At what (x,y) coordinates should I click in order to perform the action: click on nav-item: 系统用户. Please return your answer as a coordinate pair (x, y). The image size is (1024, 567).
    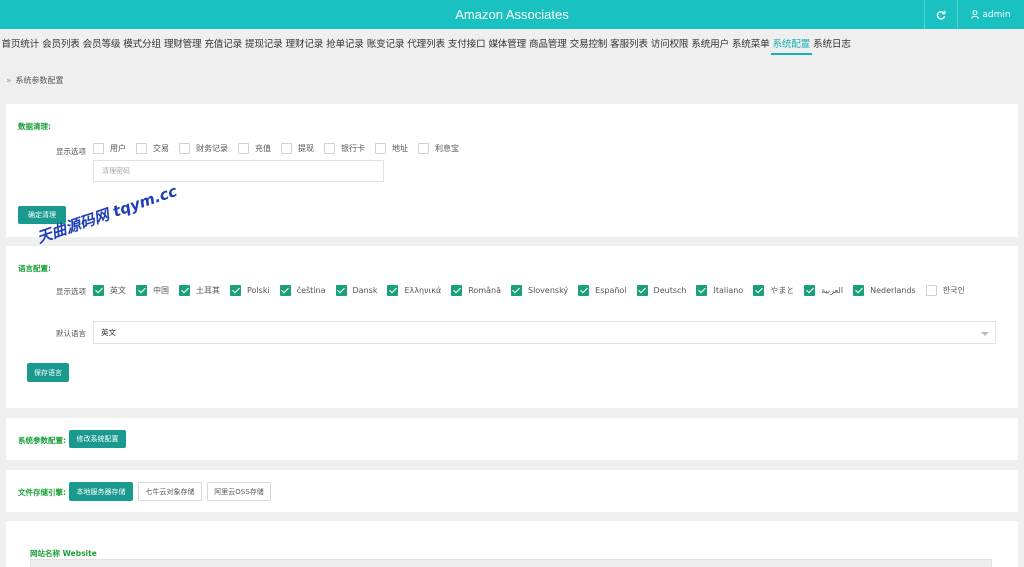
    Looking at the image, I should click on (710, 45).